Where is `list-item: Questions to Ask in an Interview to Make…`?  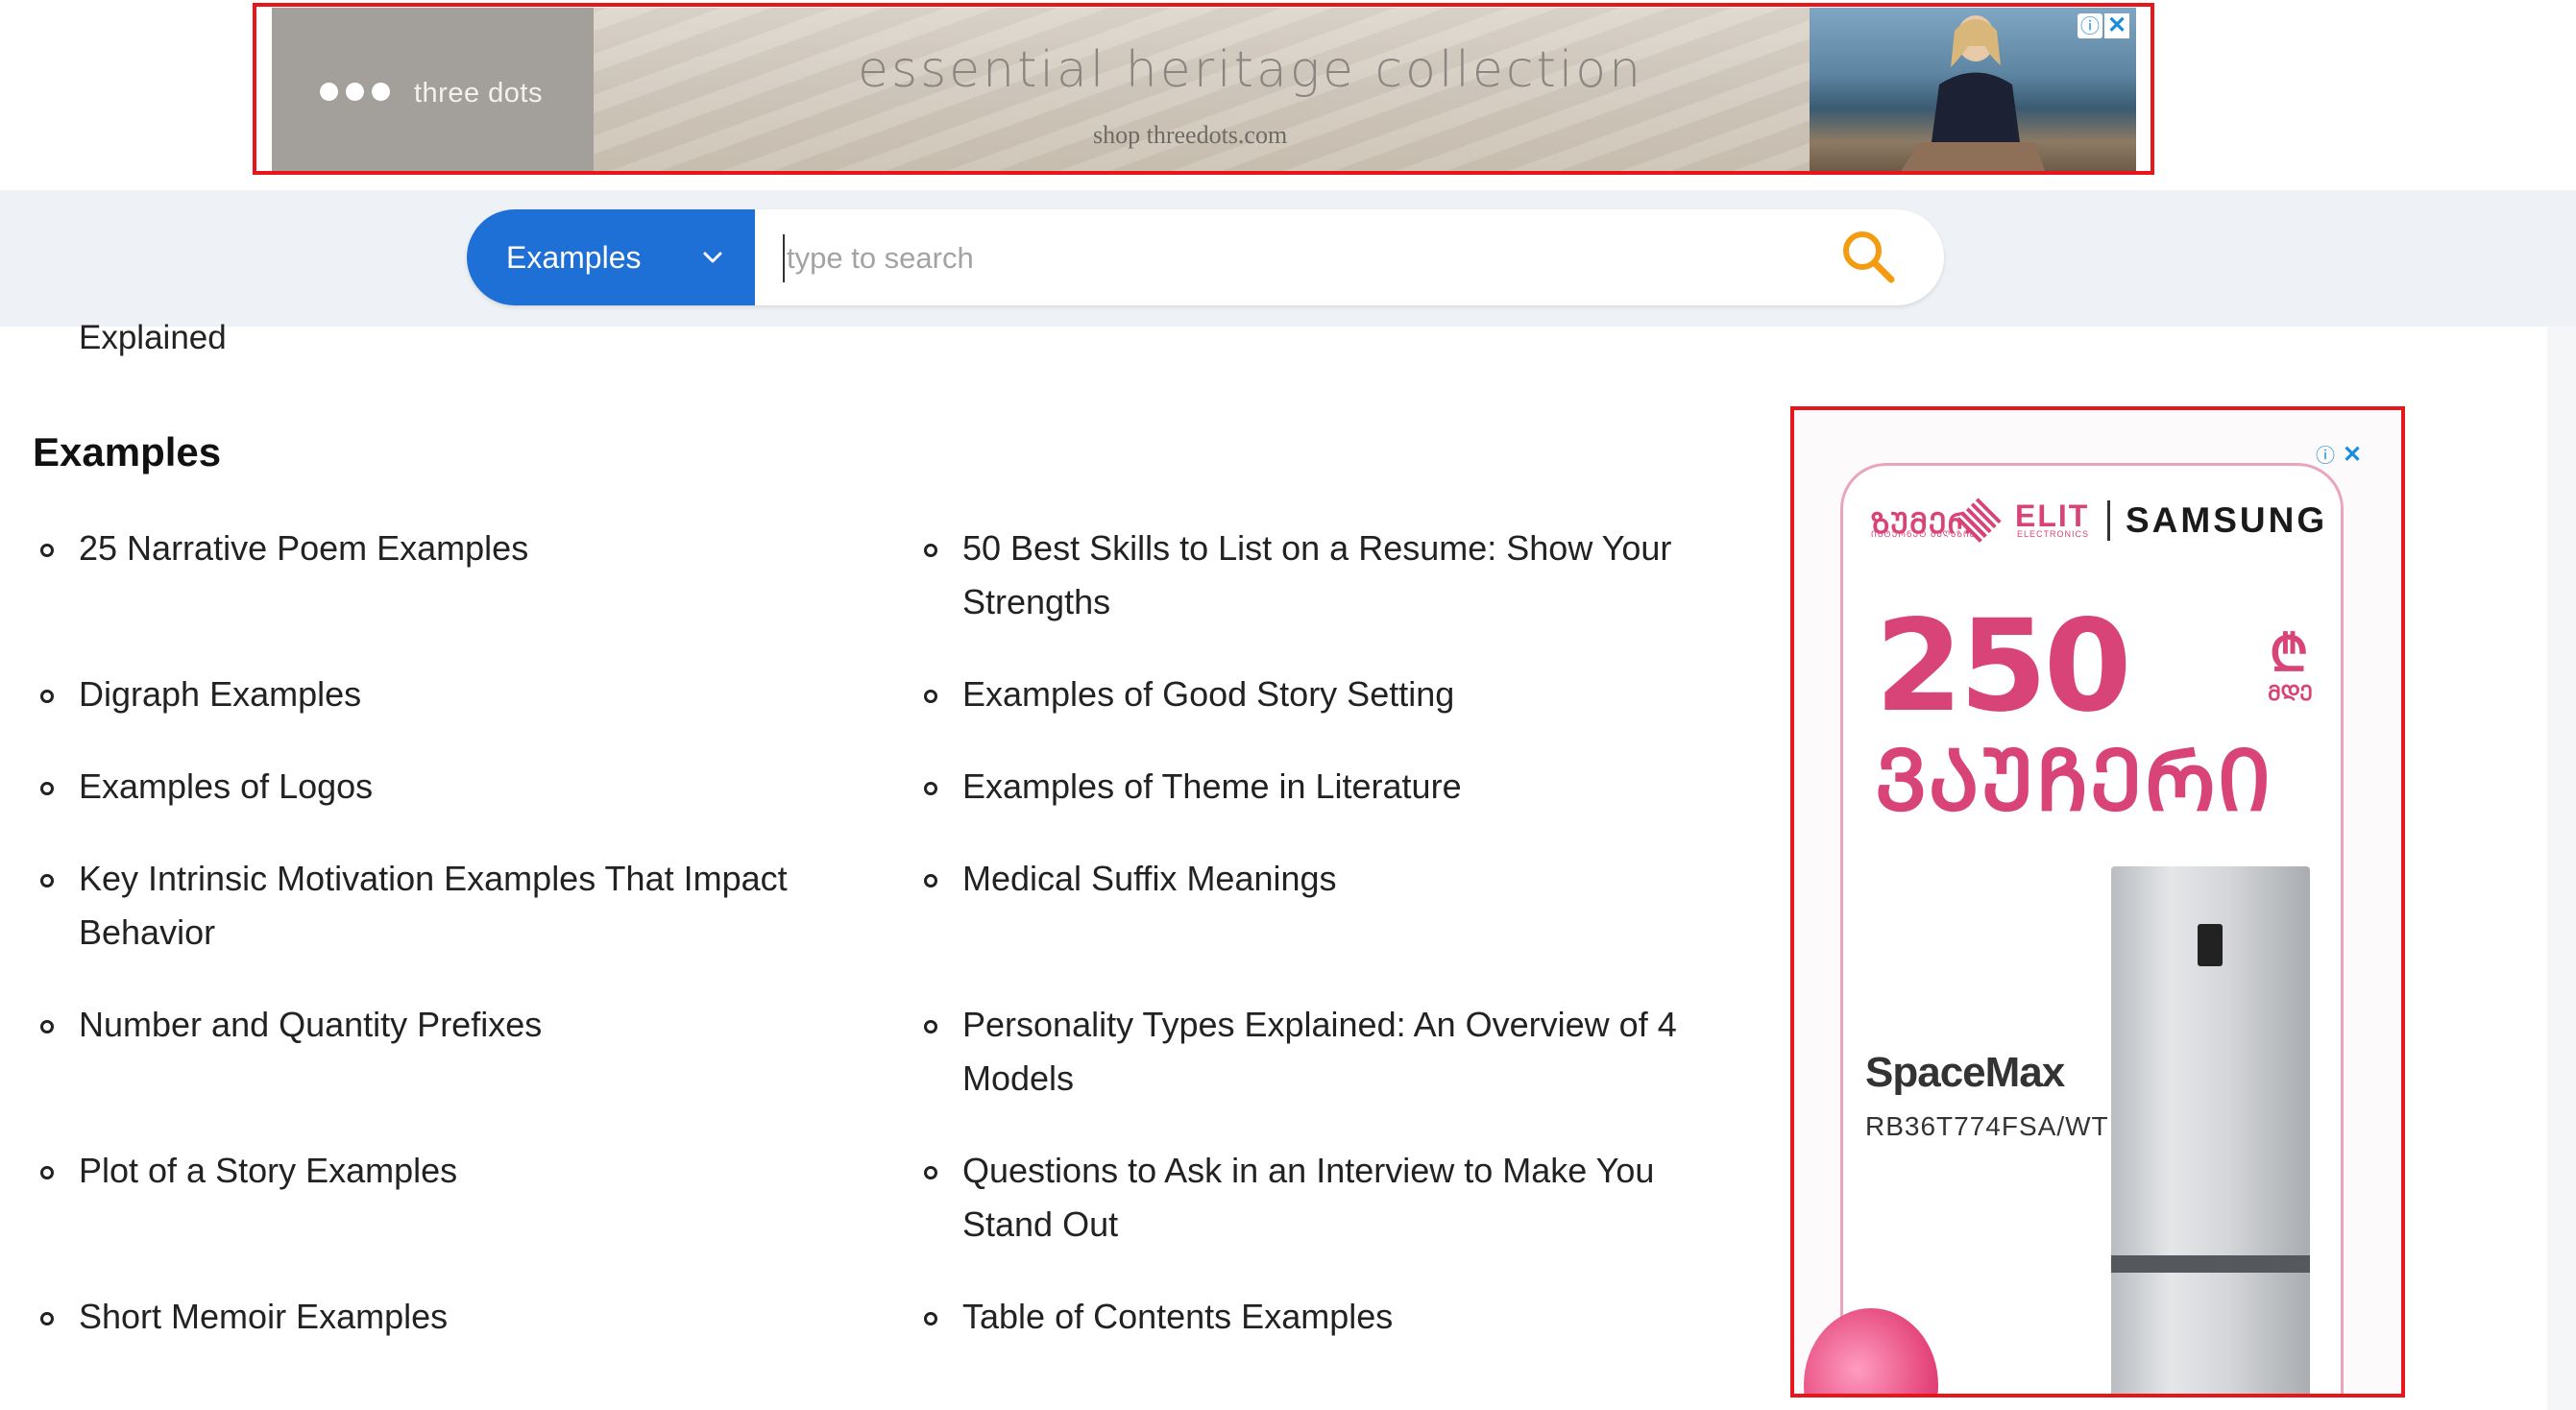 list-item: Questions to Ask in an Interview to Make… is located at coordinates (1318, 1198).